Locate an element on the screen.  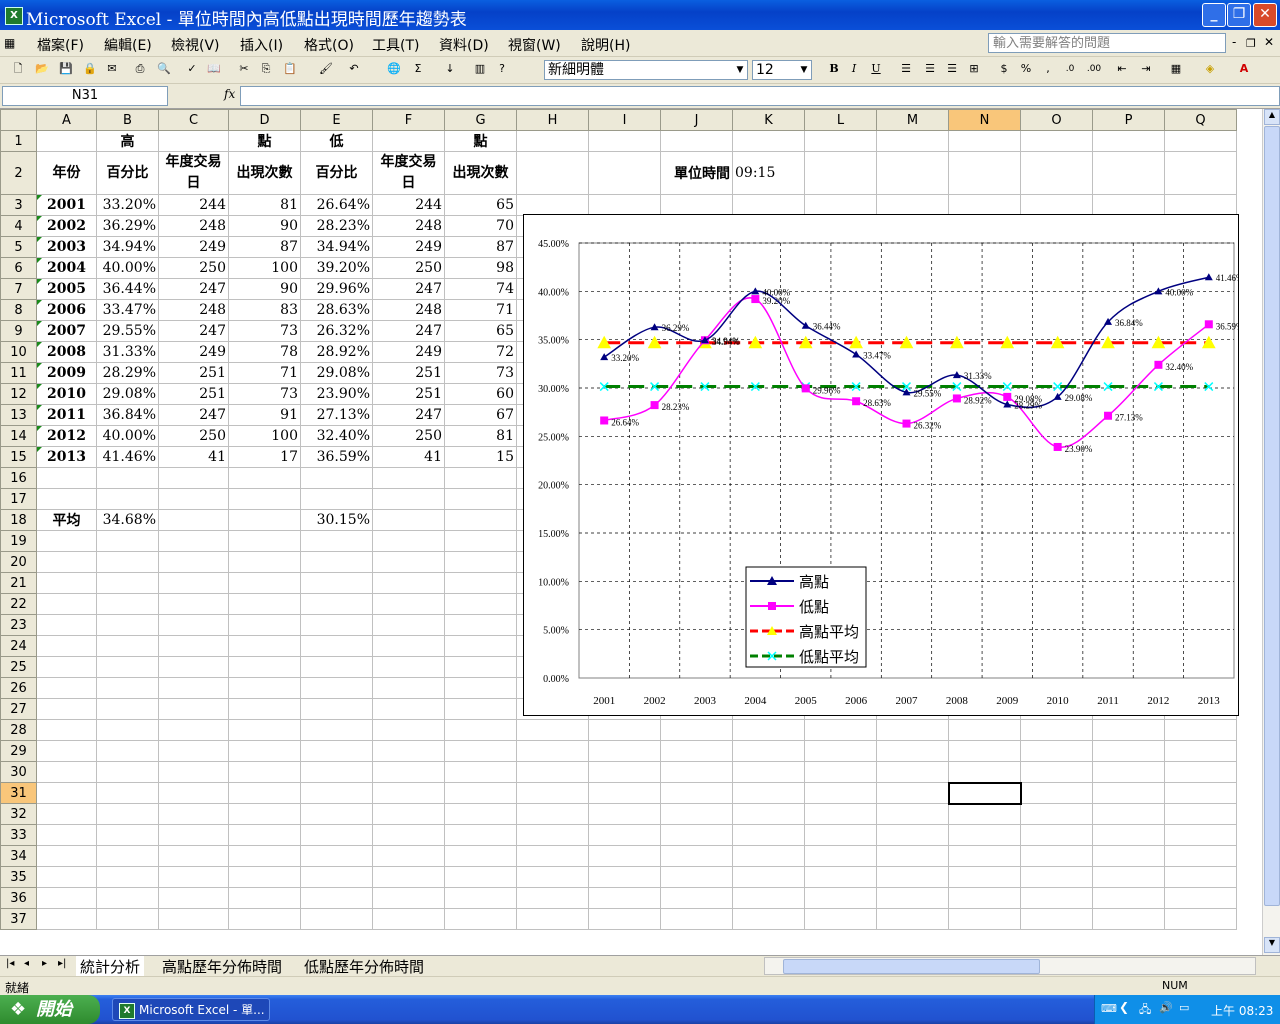
cell-N30 is located at coordinates (984, 772).